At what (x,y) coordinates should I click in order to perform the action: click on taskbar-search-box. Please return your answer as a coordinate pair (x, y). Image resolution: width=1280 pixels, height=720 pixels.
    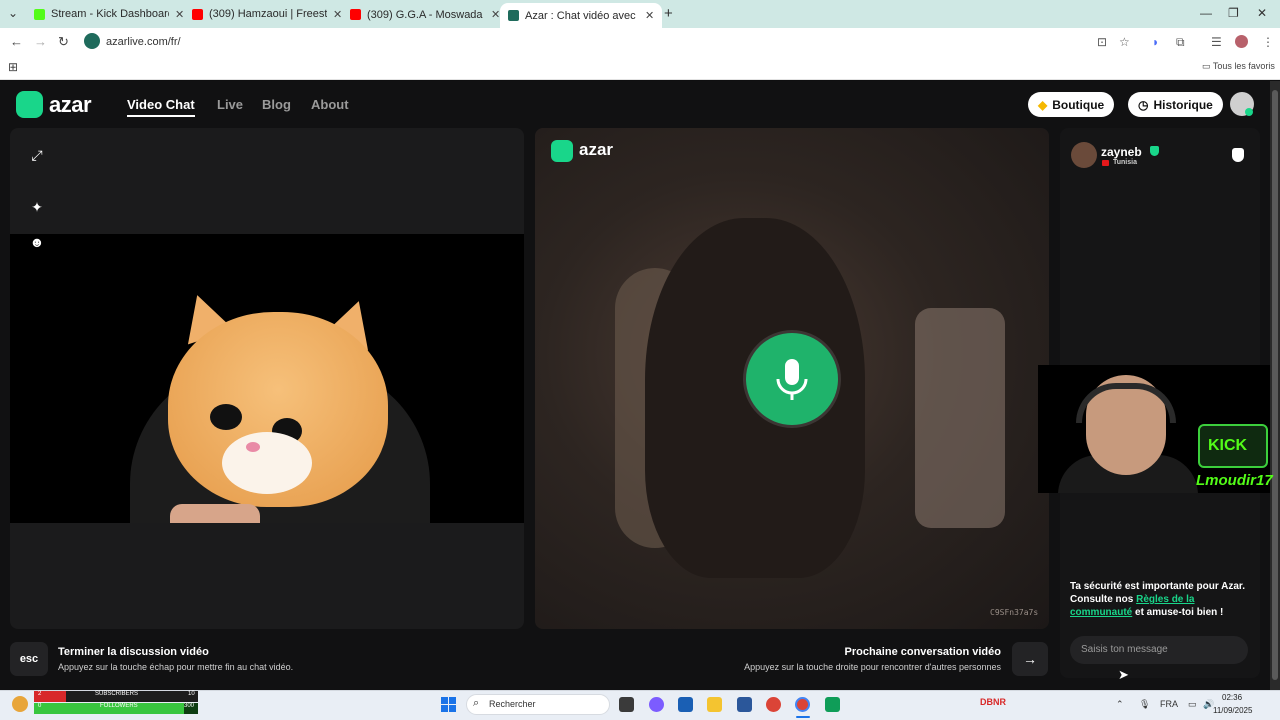
    Looking at the image, I should click on (538, 704).